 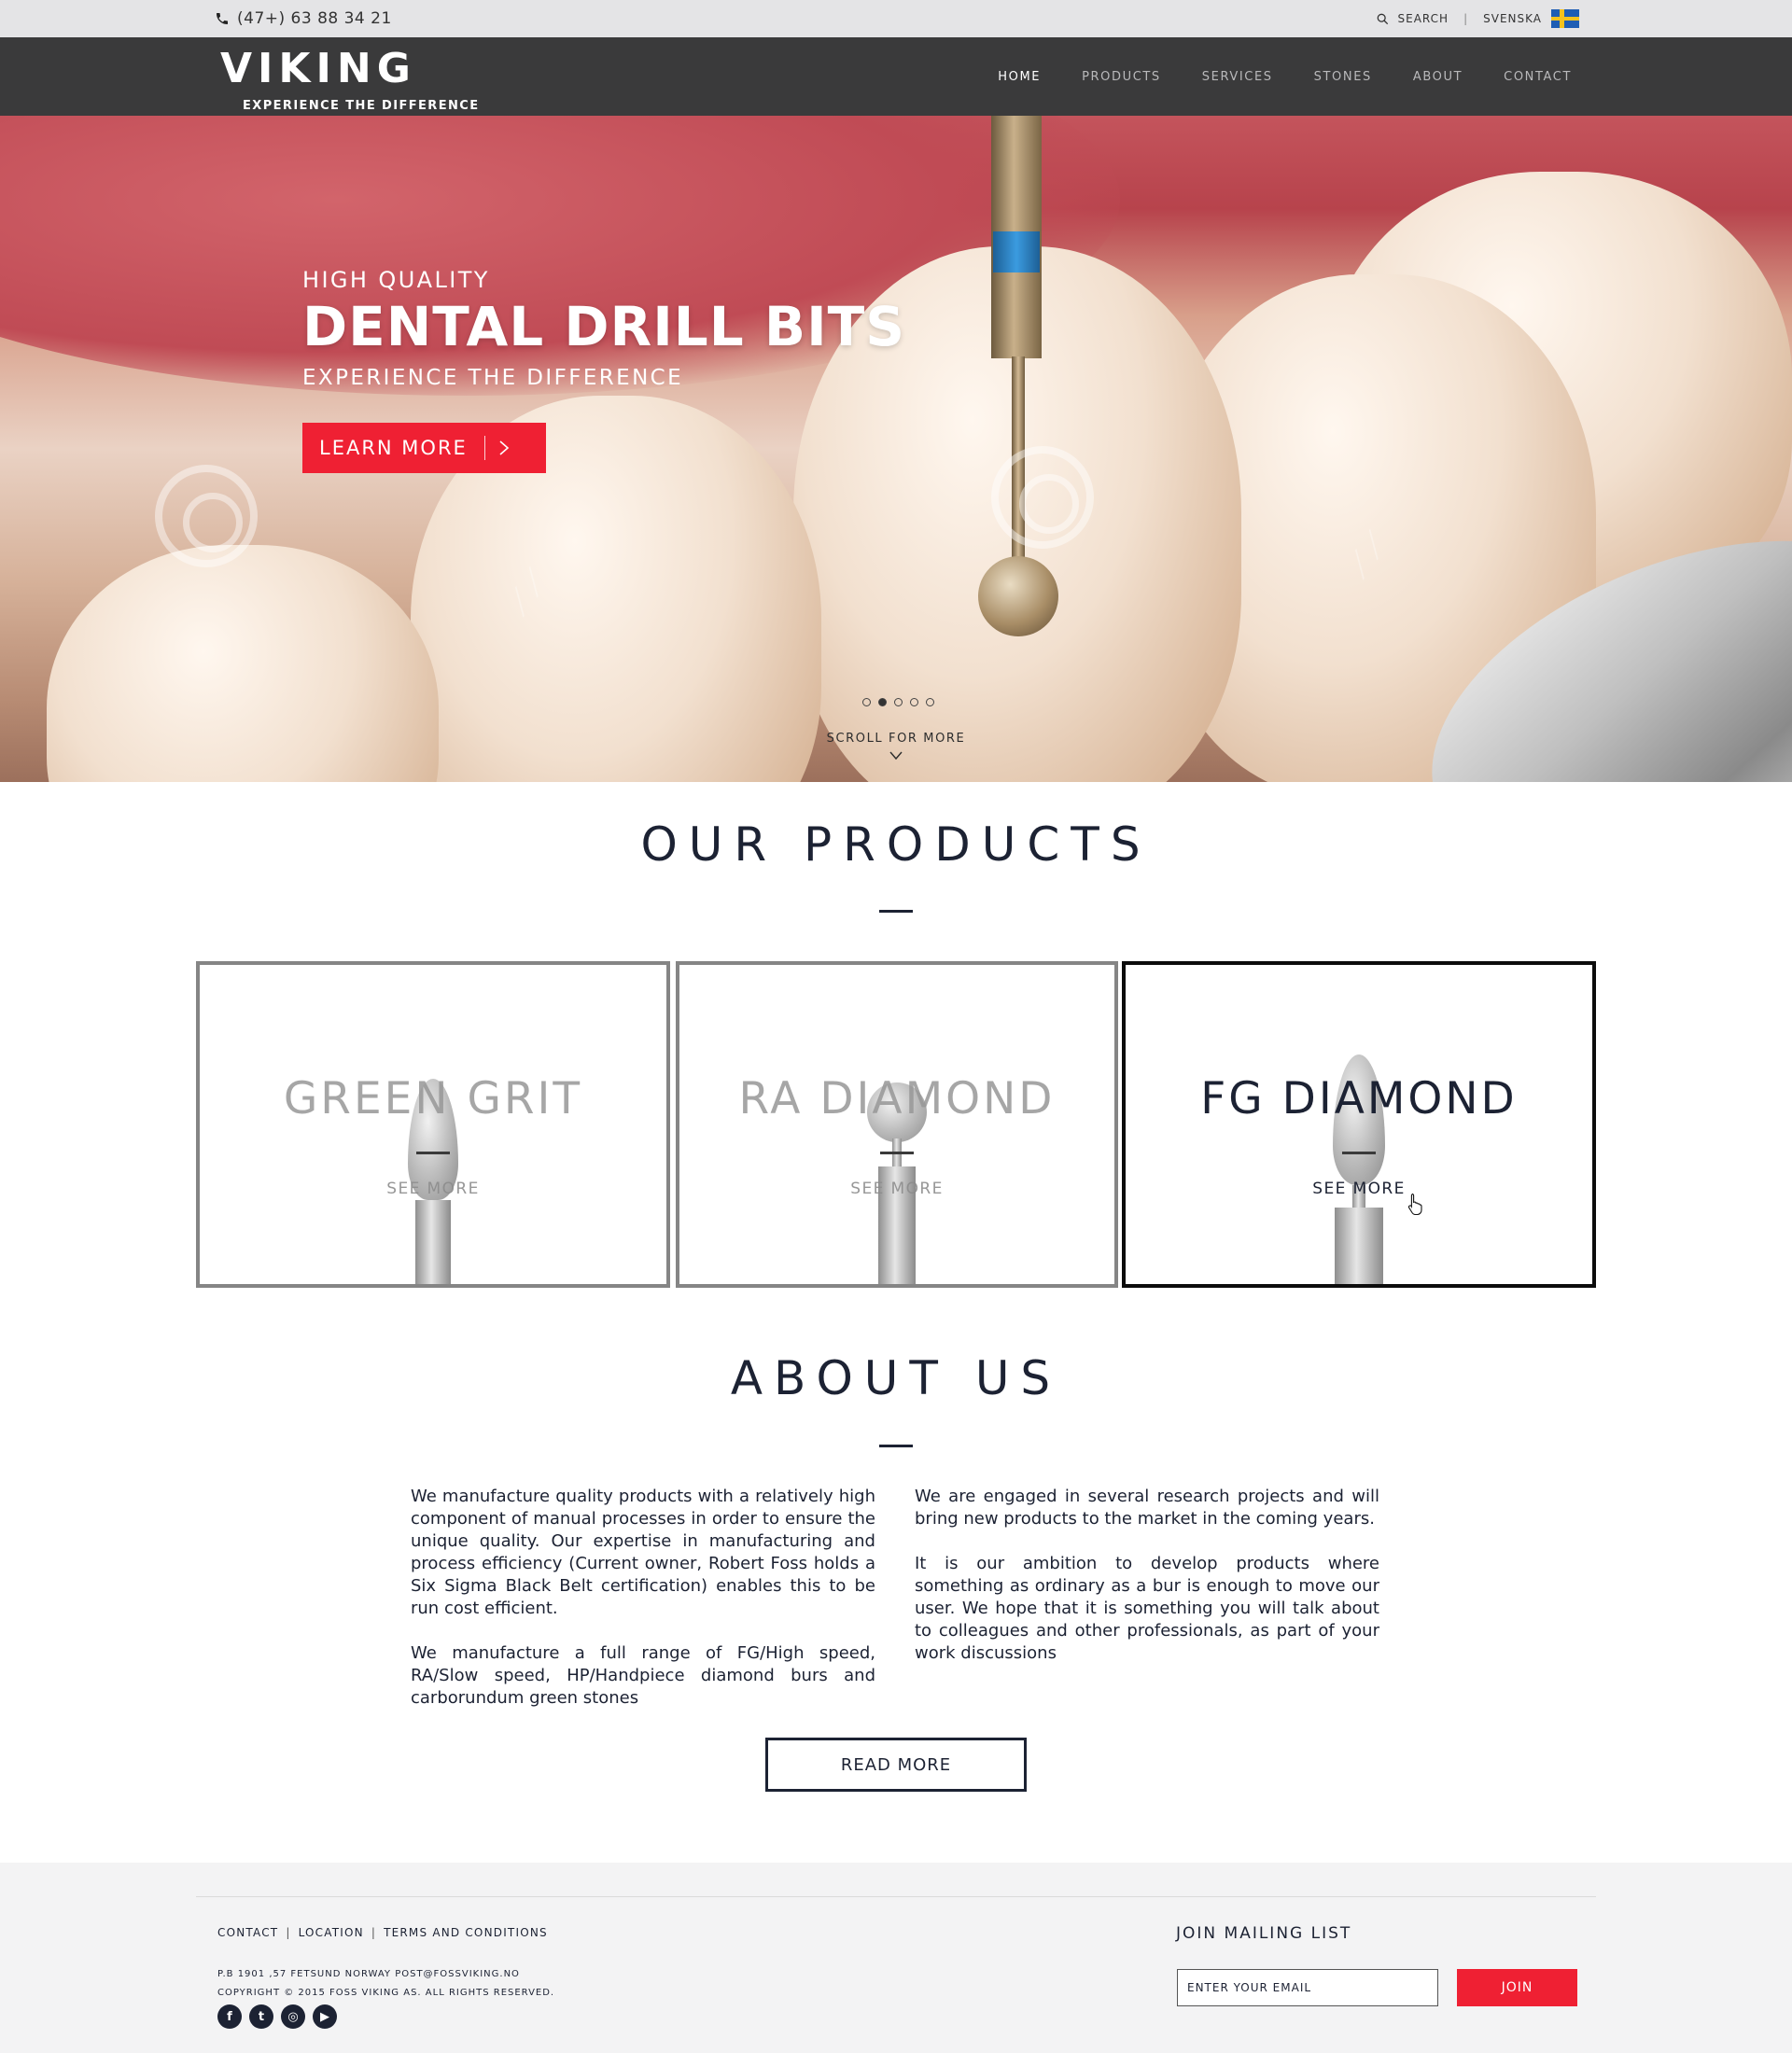 What do you see at coordinates (1414, 1204) in the screenshot?
I see `hand-cursor-icon` at bounding box center [1414, 1204].